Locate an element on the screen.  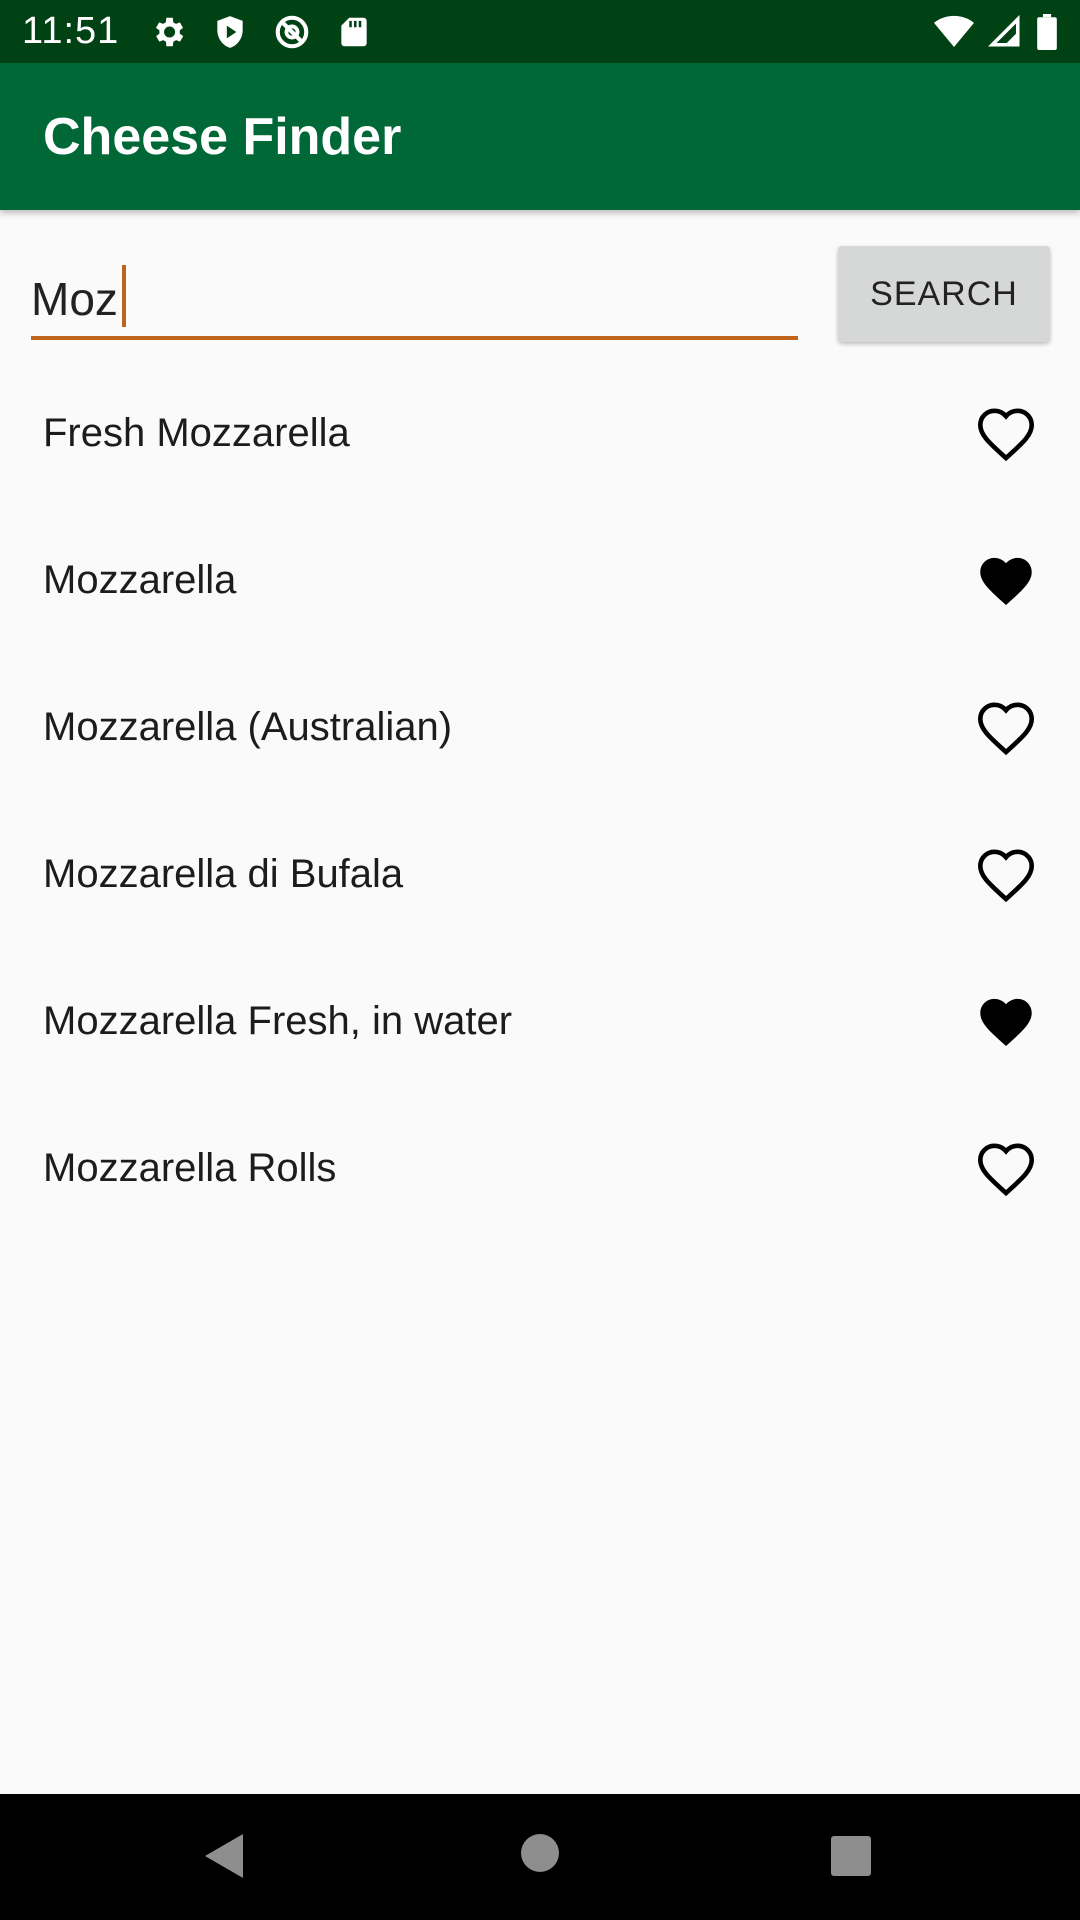
list-item: Mozzarella Rolls is located at coordinates (540, 1168).